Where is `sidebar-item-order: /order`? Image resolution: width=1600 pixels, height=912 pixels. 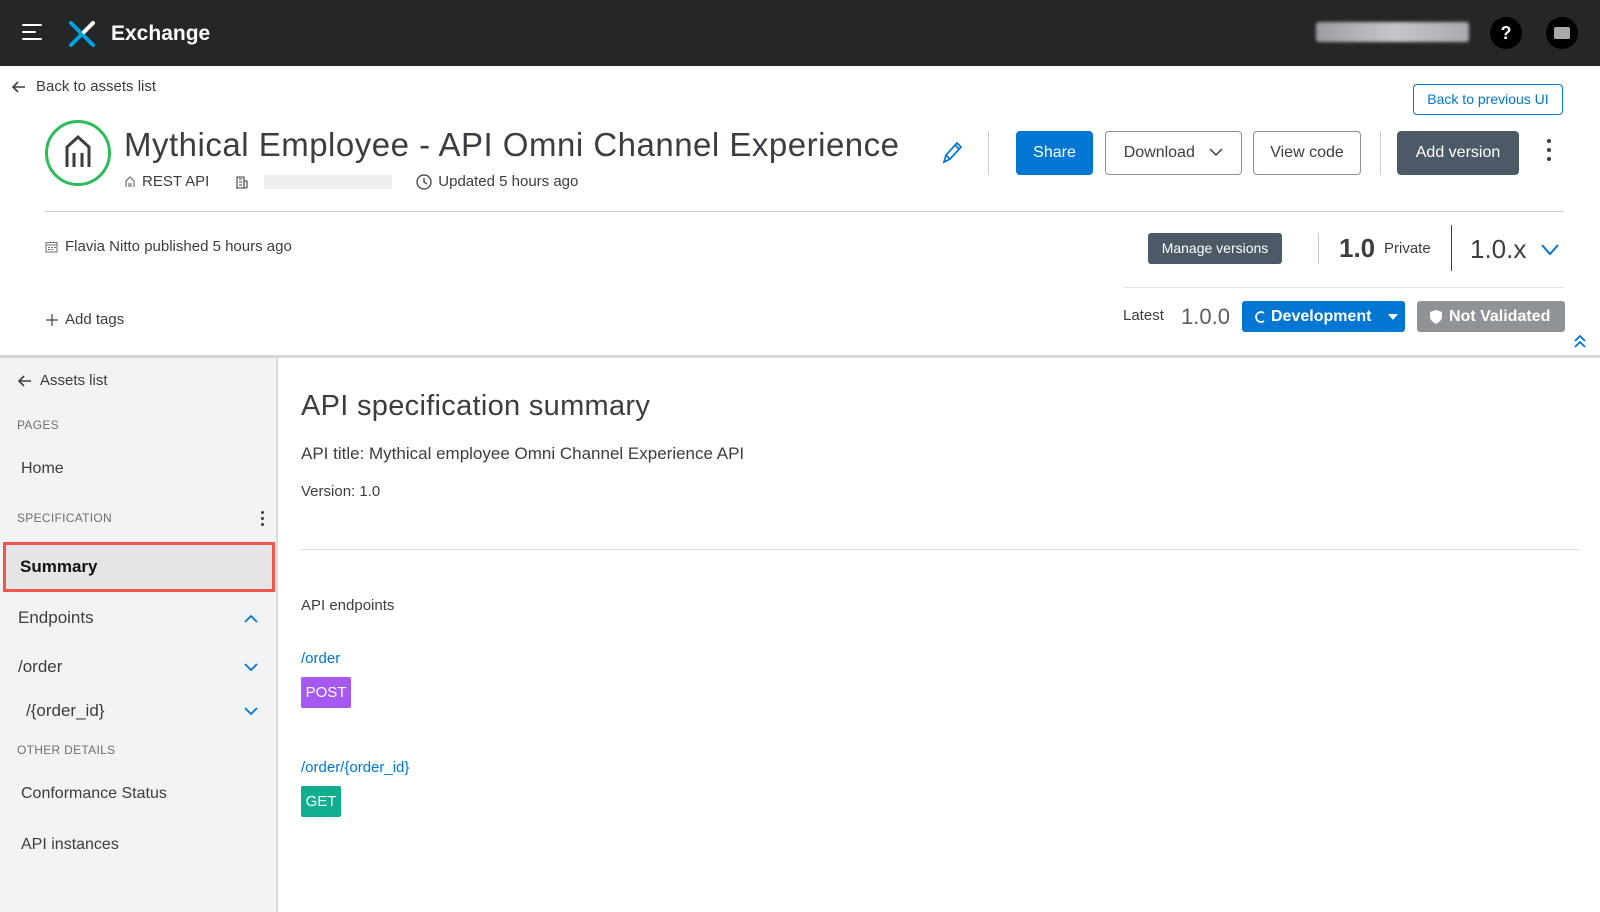
sidebar-item-order: /order is located at coordinates (138, 667).